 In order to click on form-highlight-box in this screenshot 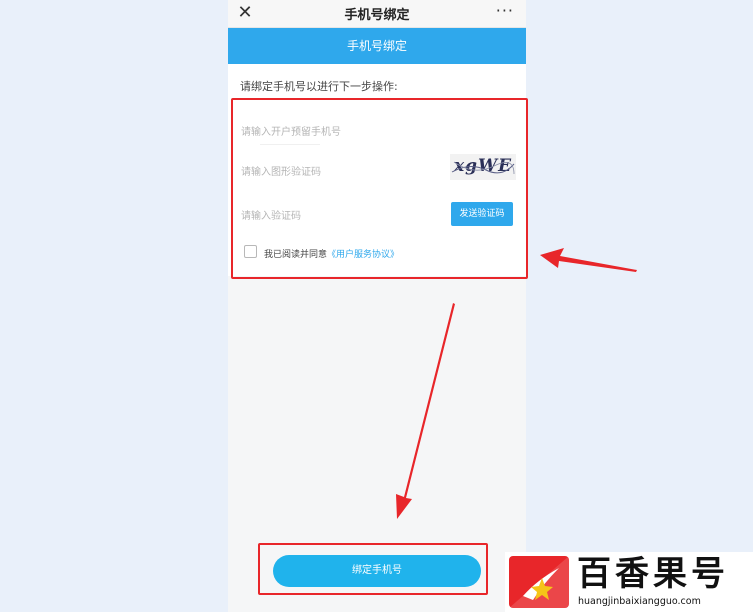, I will do `click(379, 188)`.